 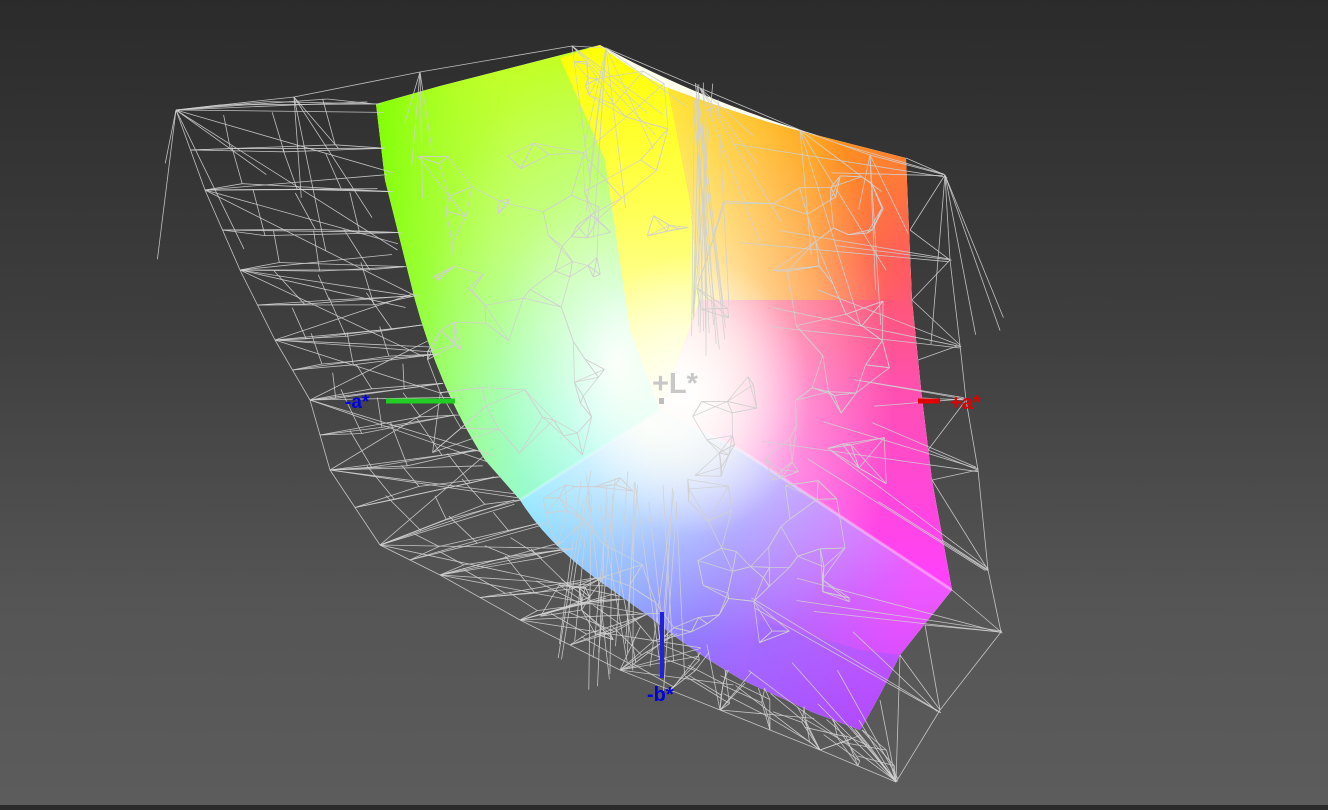 I want to click on axis-label-b-minus: -b*, so click(x=660, y=695).